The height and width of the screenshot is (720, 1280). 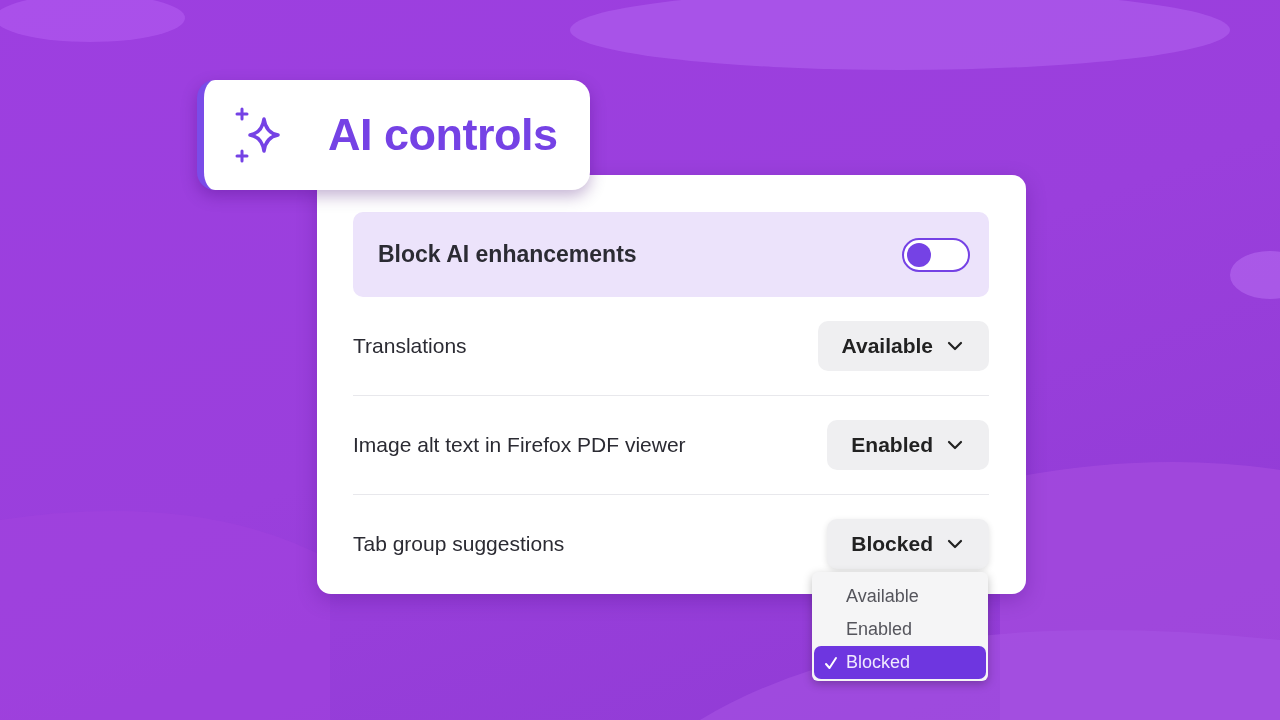 I want to click on background-blob, so click(x=1255, y=275).